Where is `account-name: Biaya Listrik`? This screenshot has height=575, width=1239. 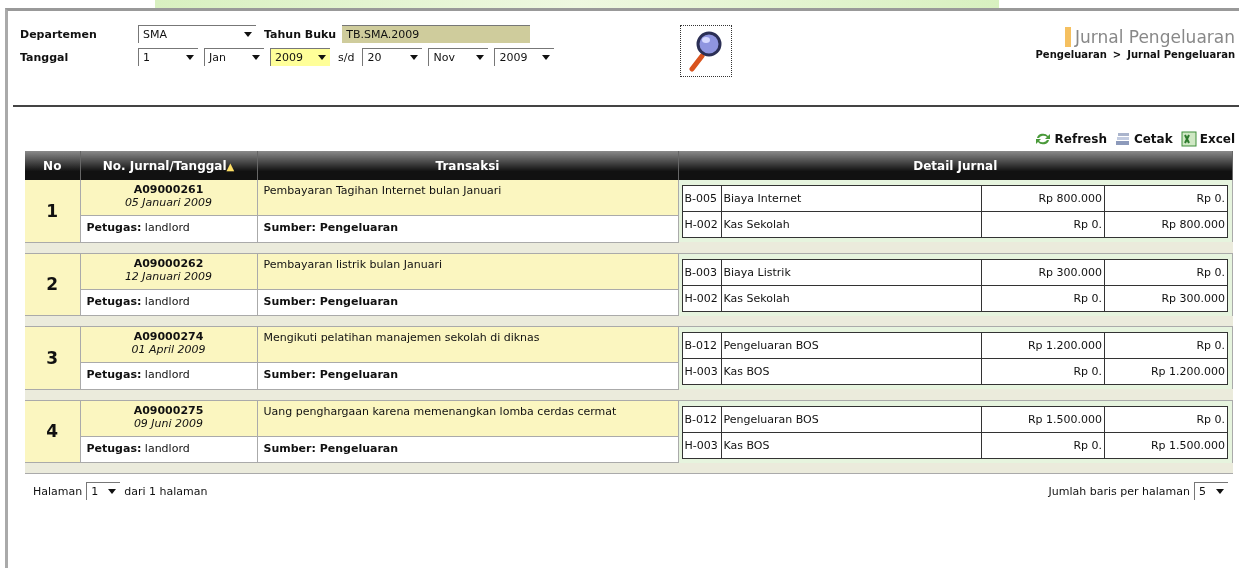 account-name: Biaya Listrik is located at coordinates (851, 272).